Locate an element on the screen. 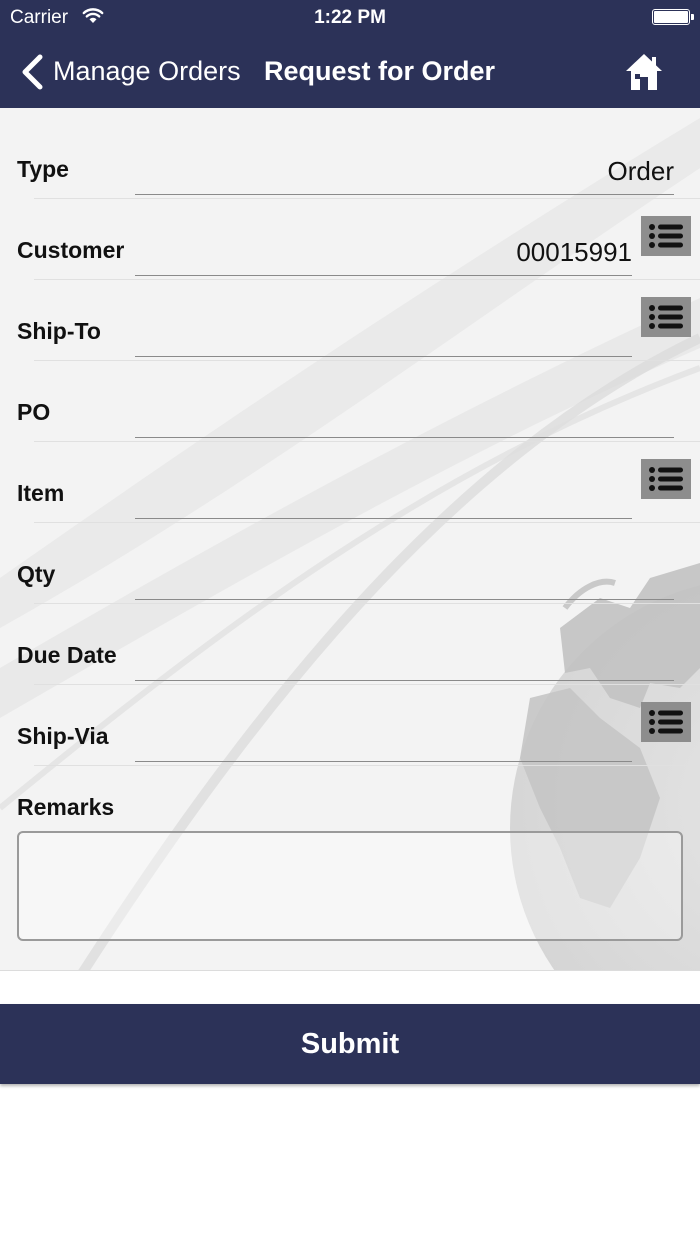 Image resolution: width=700 pixels, height=1244 pixels. item-field is located at coordinates (383, 490).